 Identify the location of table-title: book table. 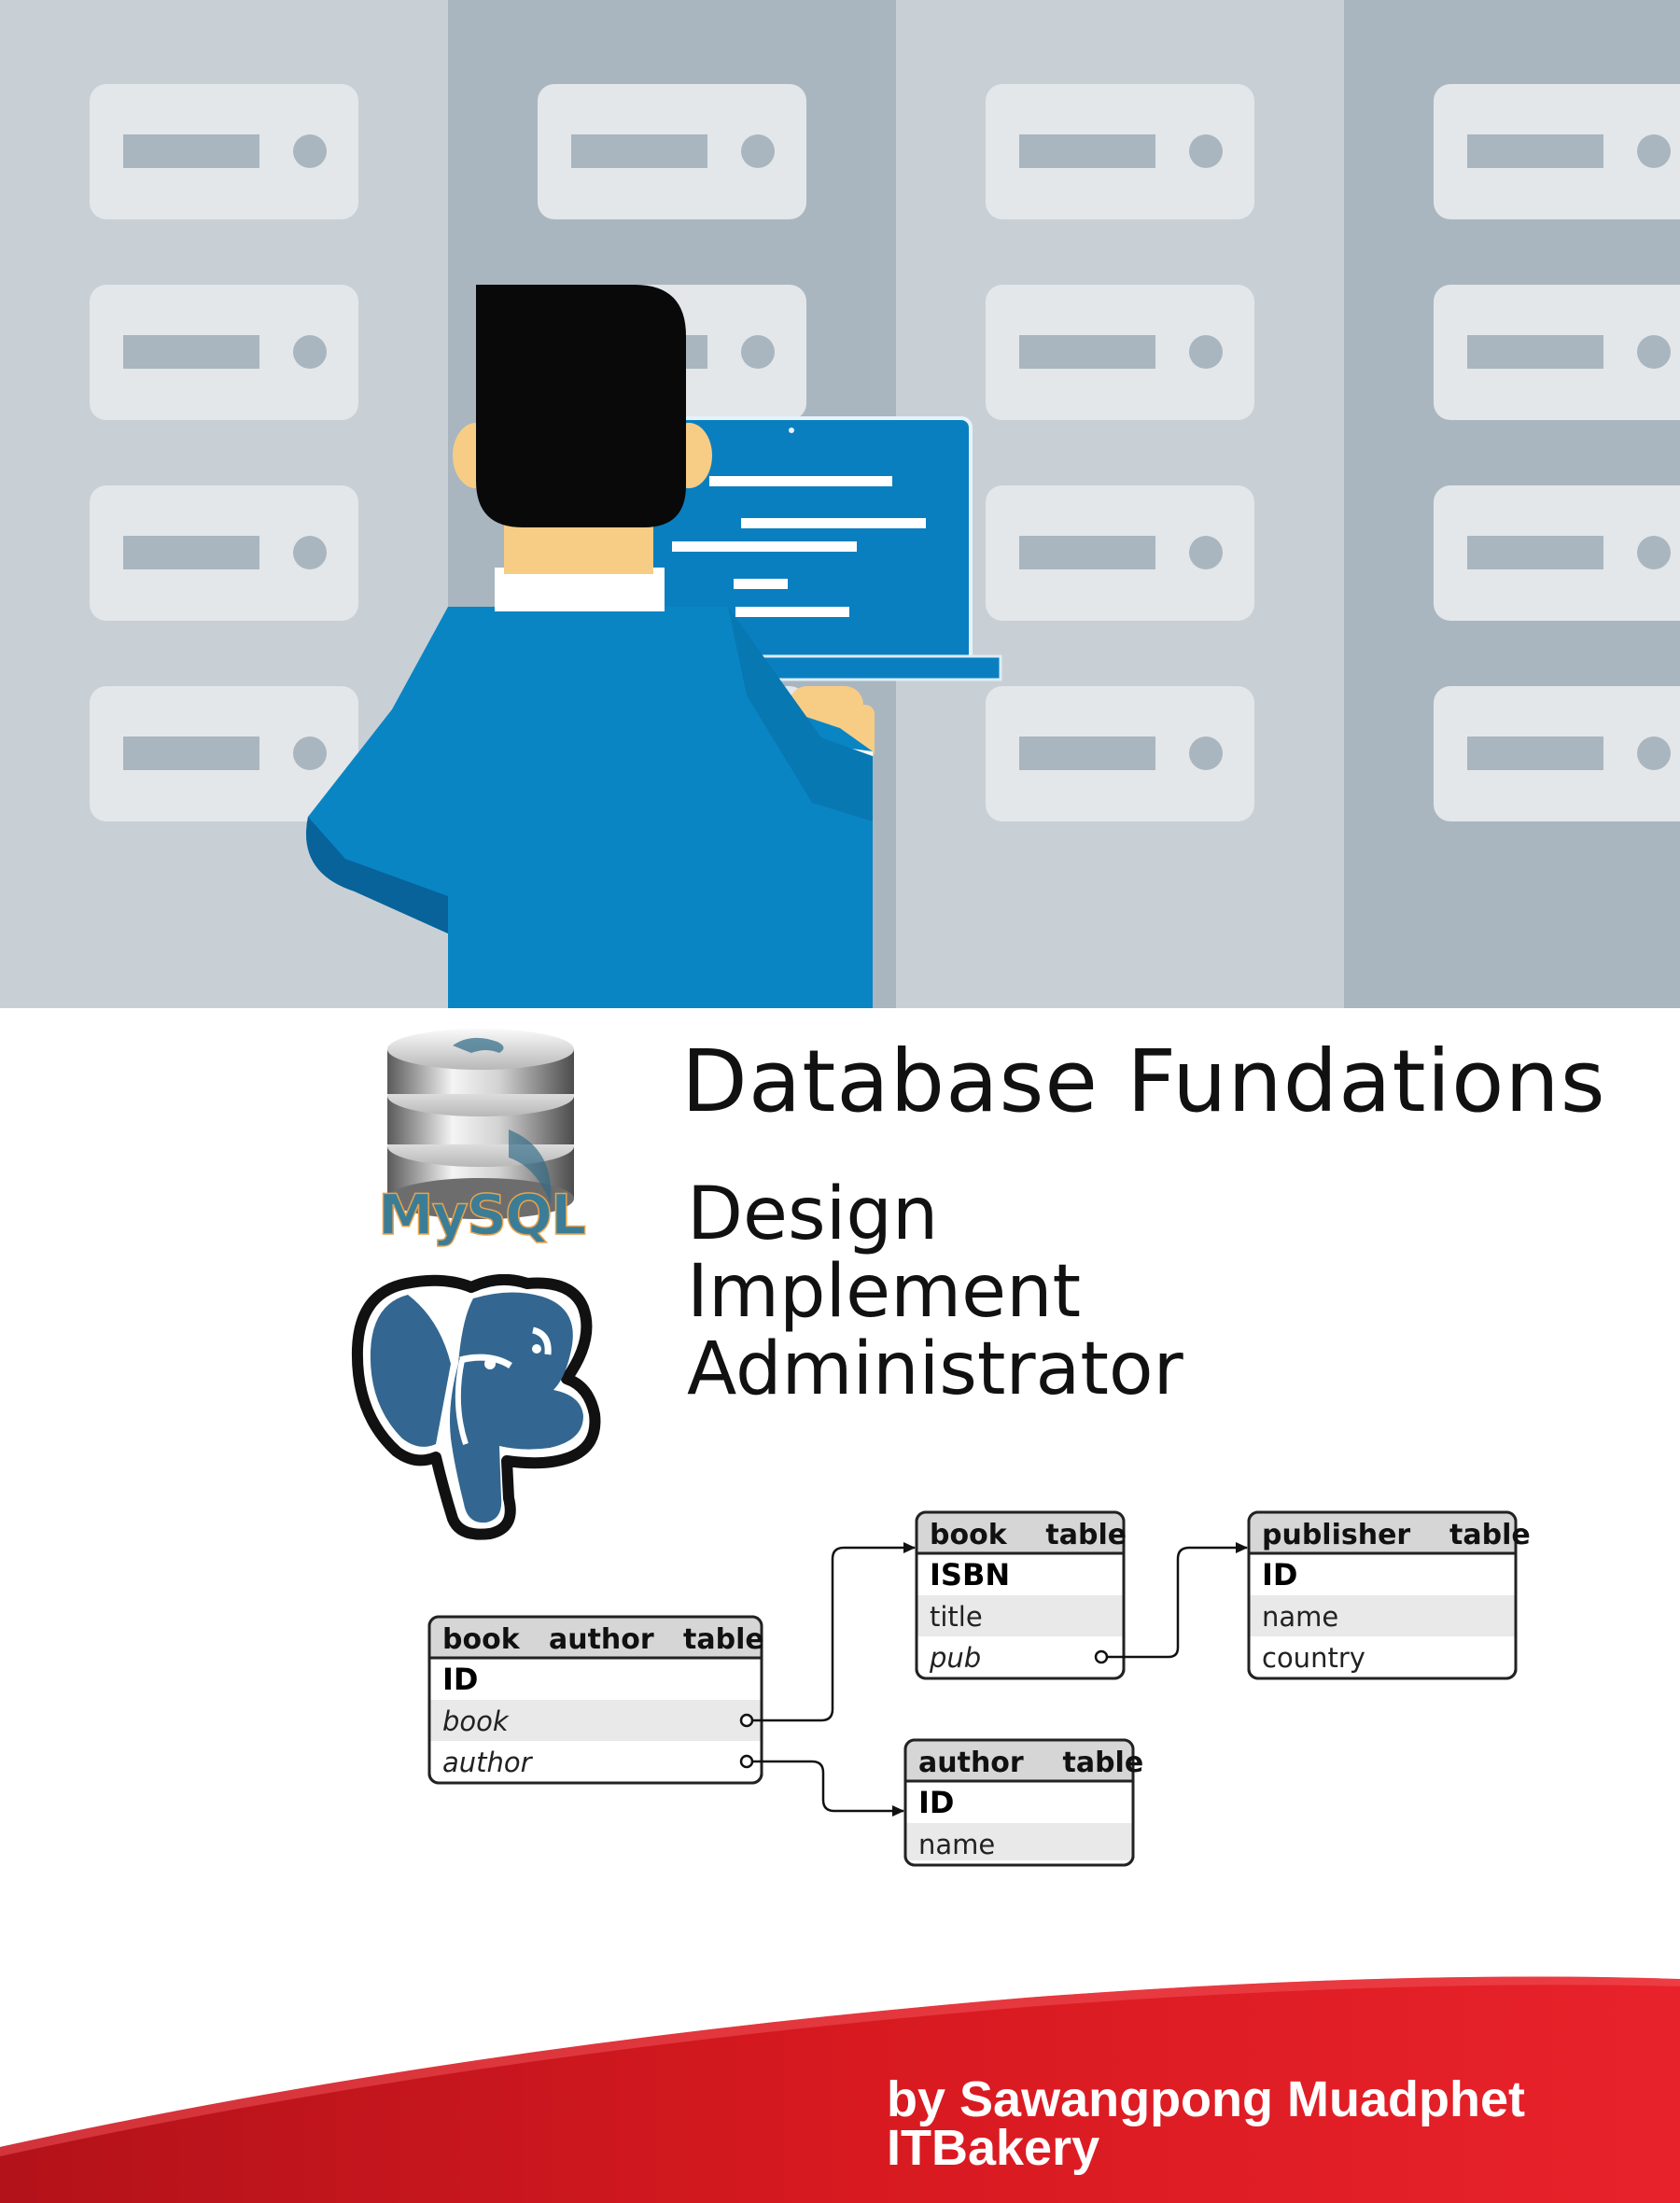
(1028, 1535).